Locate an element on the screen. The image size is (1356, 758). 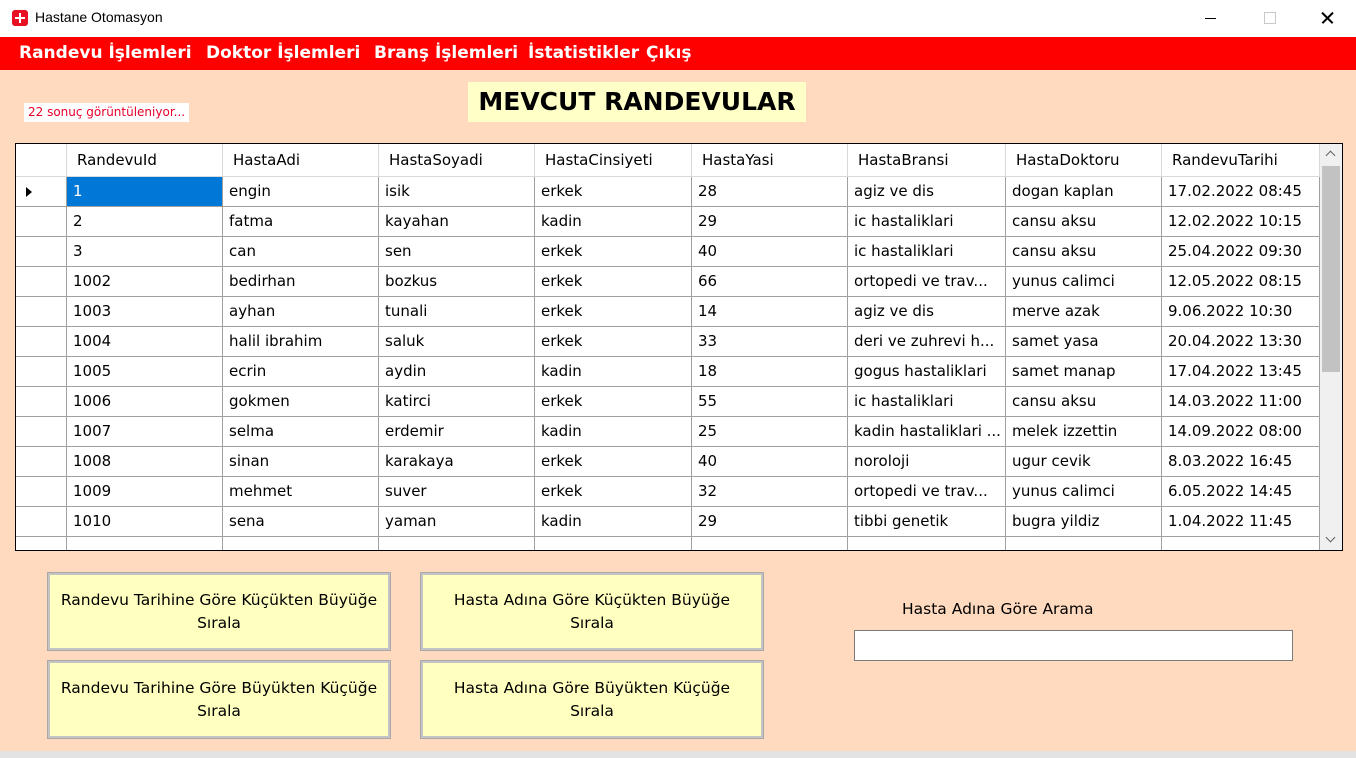
table-cell: karakaya is located at coordinates (457, 462).